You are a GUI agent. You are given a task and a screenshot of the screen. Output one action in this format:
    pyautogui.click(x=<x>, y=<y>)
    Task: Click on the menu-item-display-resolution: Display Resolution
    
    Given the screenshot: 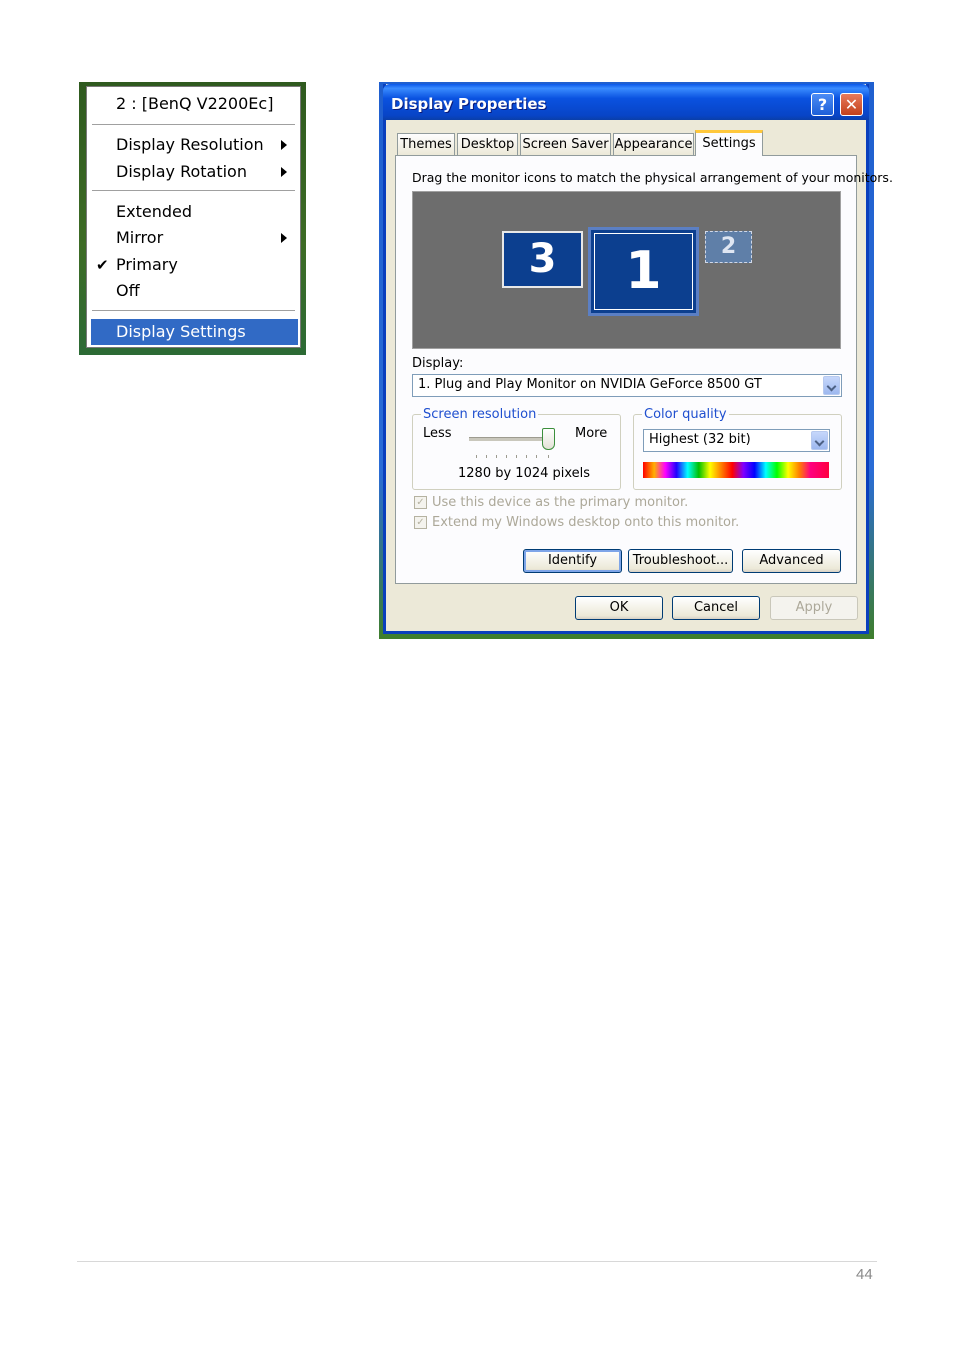 What is the action you would take?
    pyautogui.click(x=193, y=145)
    